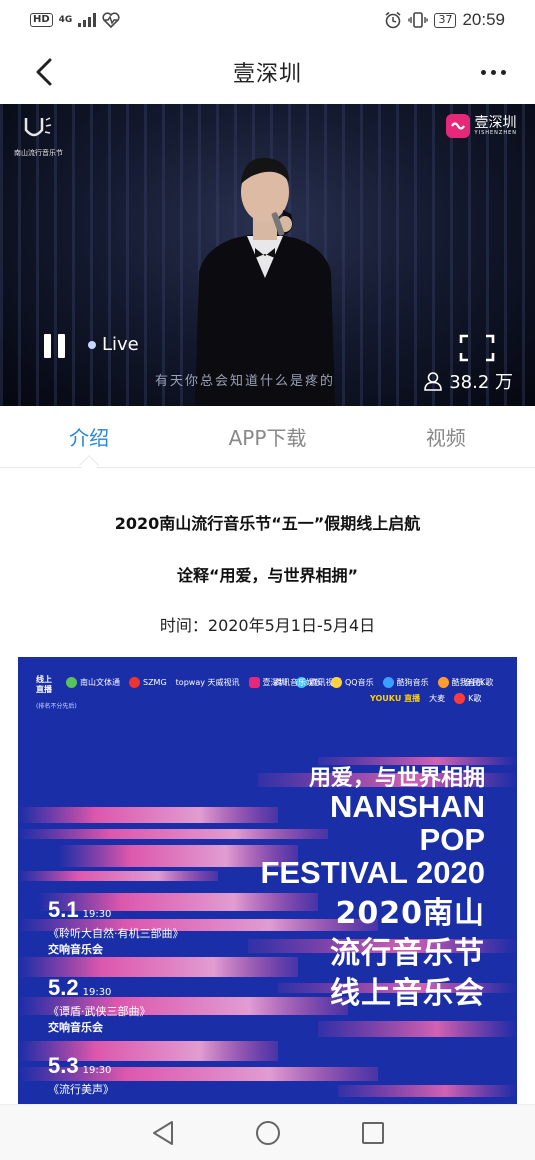 The image size is (535, 1160). I want to click on fullscreen-icon, so click(477, 348).